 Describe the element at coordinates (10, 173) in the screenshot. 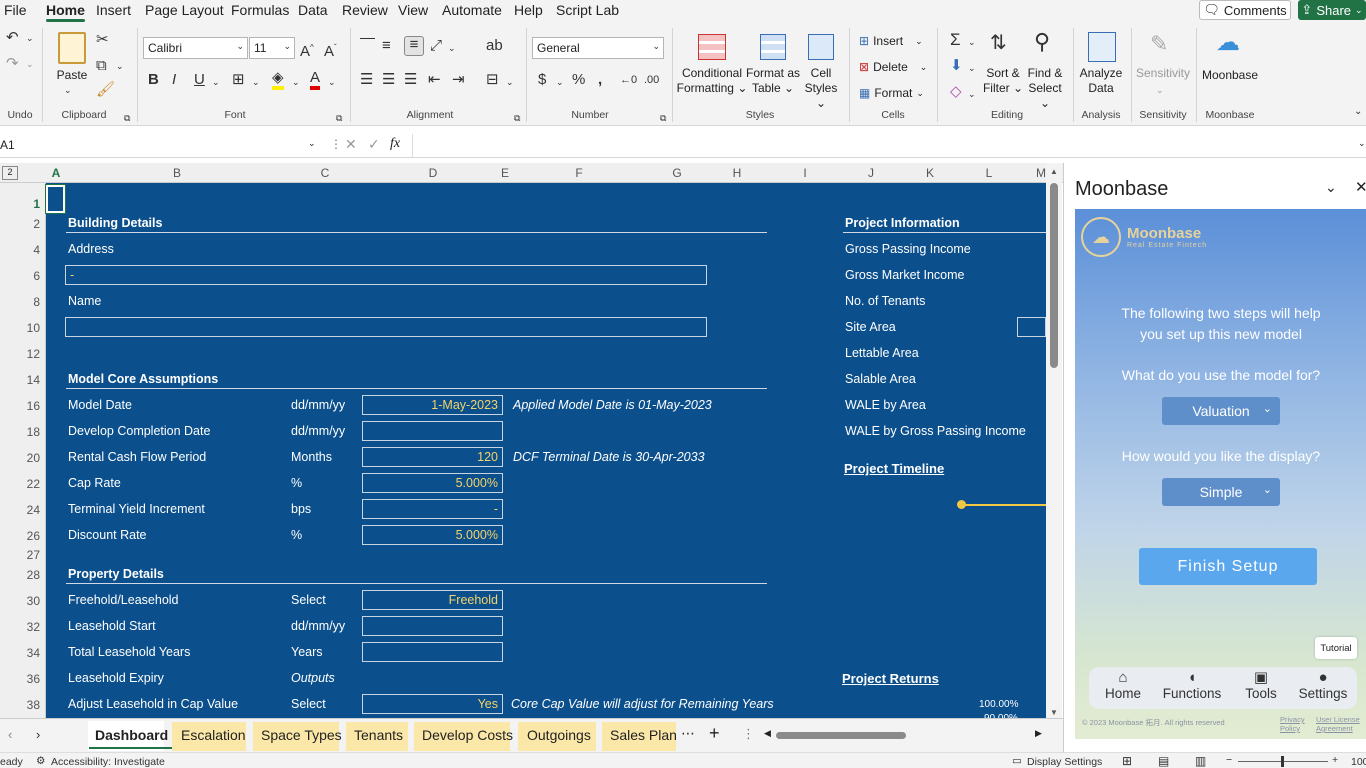

I see `outline-level-2: 2` at that location.